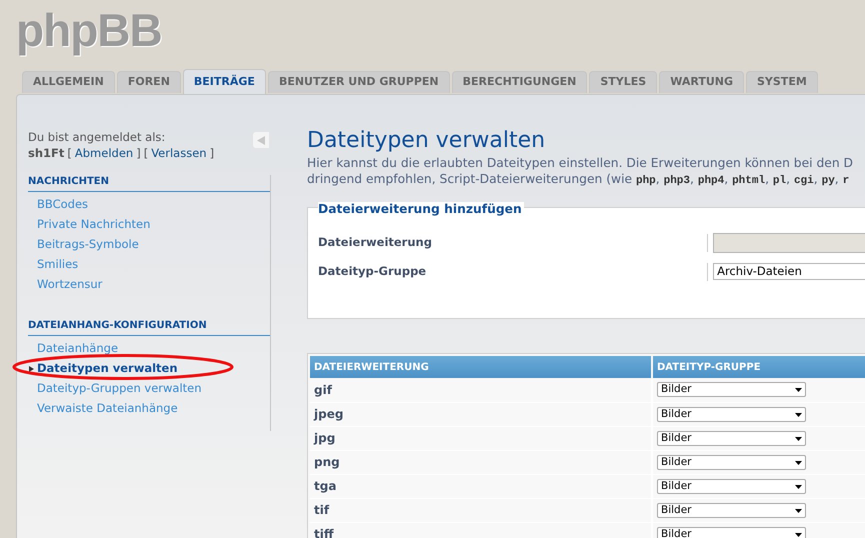 Image resolution: width=865 pixels, height=538 pixels. What do you see at coordinates (97, 137) in the screenshot?
I see `login-label: Du bist angemeldet als:` at bounding box center [97, 137].